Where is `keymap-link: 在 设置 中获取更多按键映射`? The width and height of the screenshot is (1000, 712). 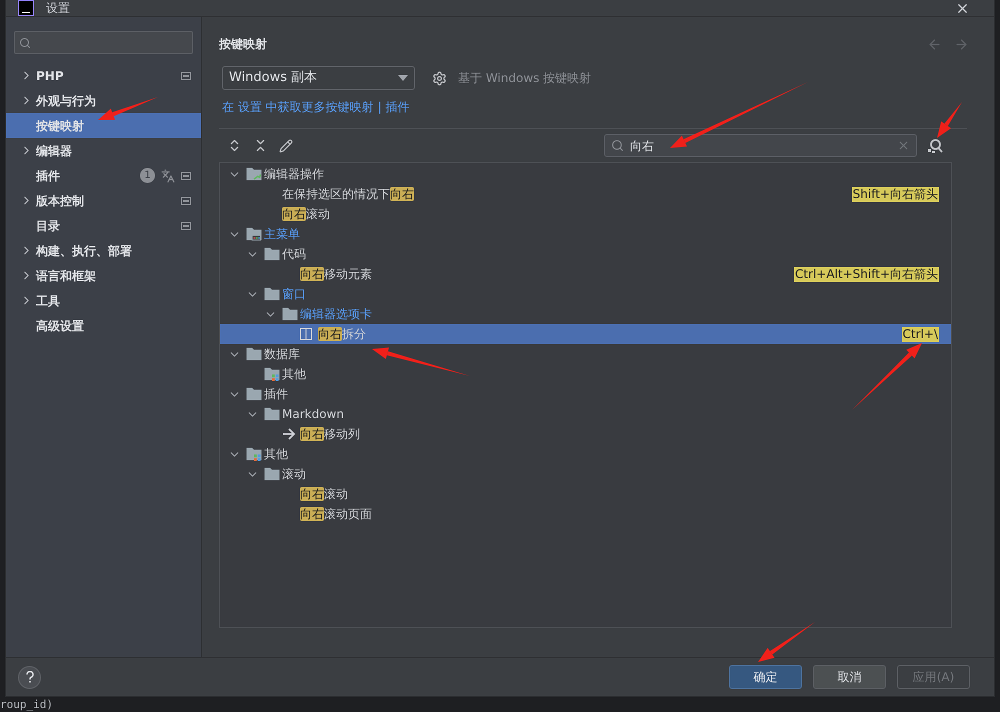
keymap-link: 在 设置 中获取更多按键映射 is located at coordinates (298, 107).